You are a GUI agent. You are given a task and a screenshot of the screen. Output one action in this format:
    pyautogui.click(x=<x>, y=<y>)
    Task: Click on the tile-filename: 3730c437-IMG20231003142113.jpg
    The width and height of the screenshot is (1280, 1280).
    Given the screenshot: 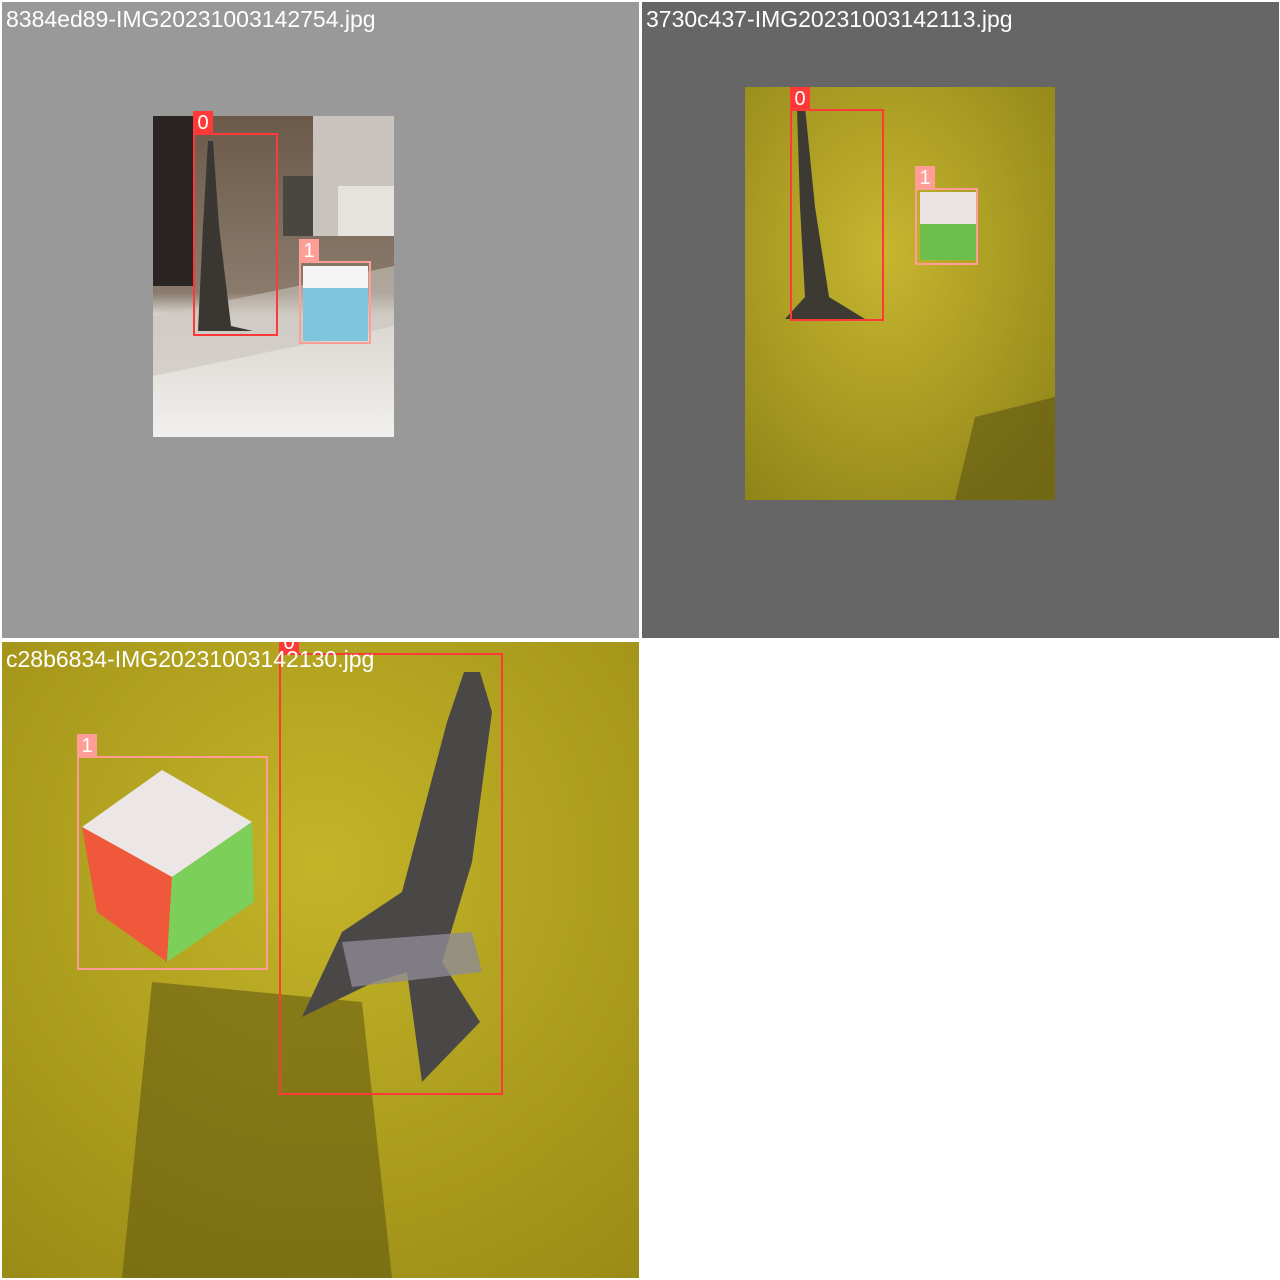 What is the action you would take?
    pyautogui.click(x=829, y=19)
    